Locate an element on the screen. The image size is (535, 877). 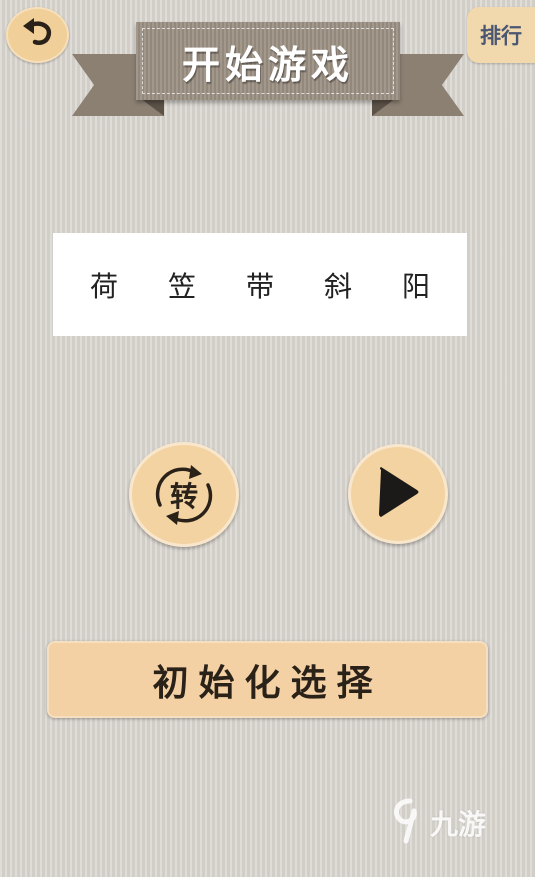
ranking-button: 排行 is located at coordinates (501, 35).